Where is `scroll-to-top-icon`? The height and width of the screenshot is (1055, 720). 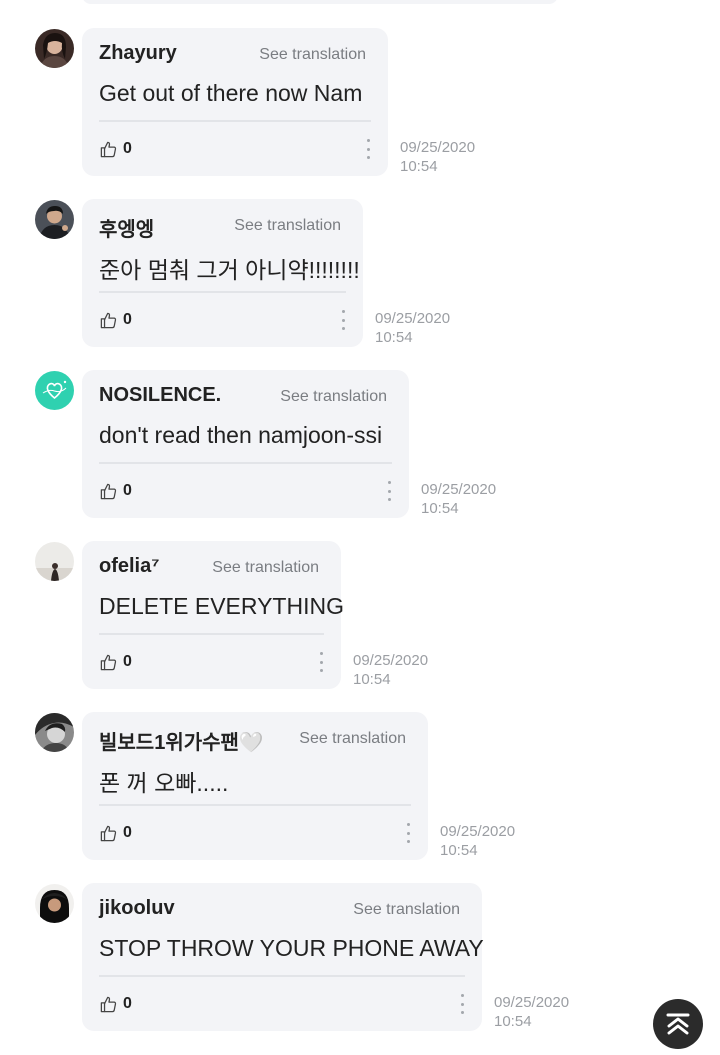
scroll-to-top-icon is located at coordinates (678, 1024).